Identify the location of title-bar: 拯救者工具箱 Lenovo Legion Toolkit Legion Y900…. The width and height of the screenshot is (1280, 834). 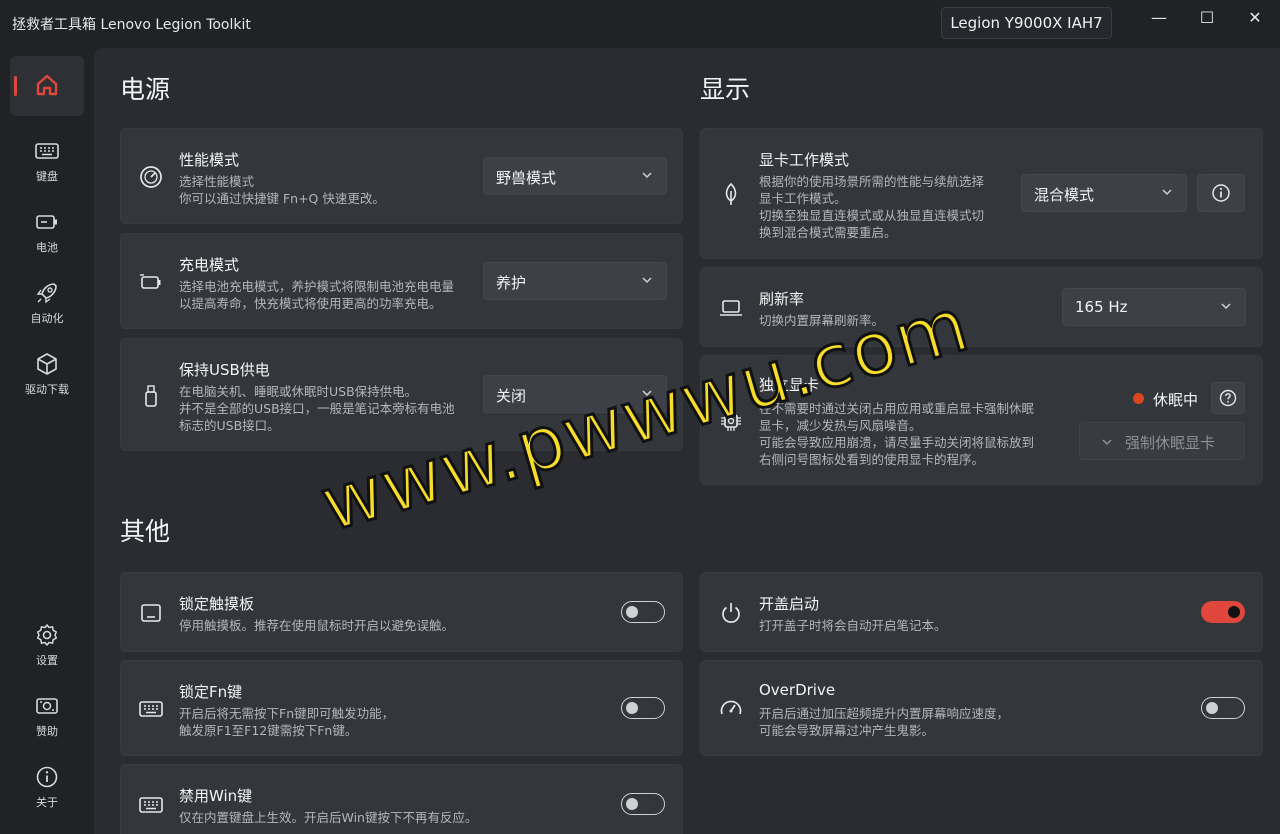
(640, 23).